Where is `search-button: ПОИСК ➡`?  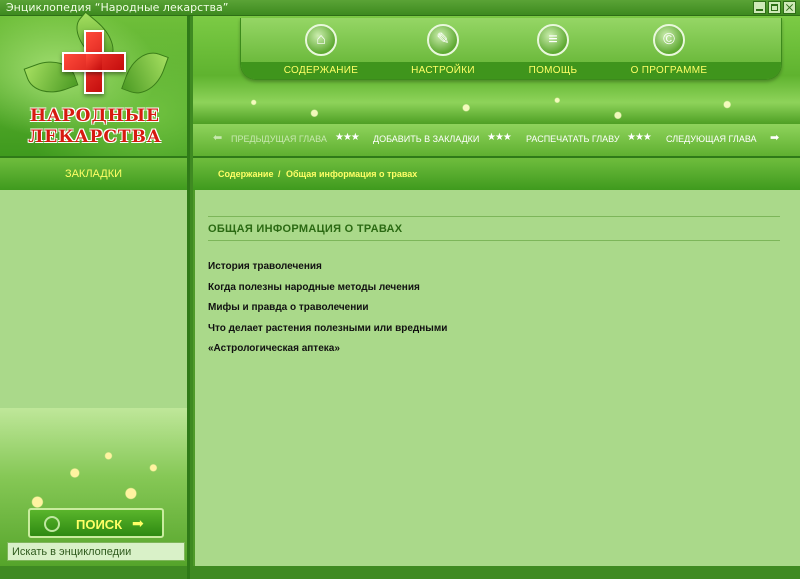 search-button: ПОИСК ➡ is located at coordinates (96, 523).